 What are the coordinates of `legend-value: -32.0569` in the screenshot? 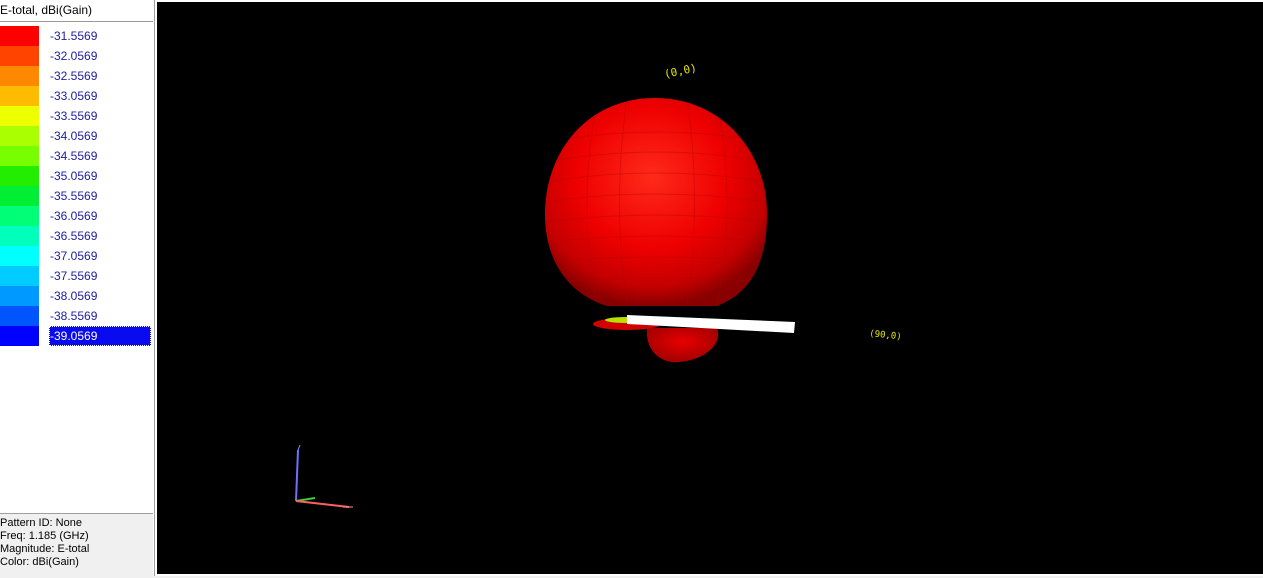 It's located at (74, 56).